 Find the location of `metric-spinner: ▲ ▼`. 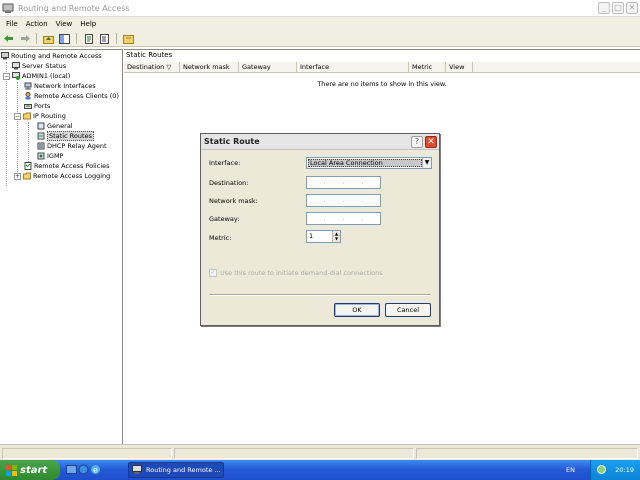

metric-spinner: ▲ ▼ is located at coordinates (336, 236).